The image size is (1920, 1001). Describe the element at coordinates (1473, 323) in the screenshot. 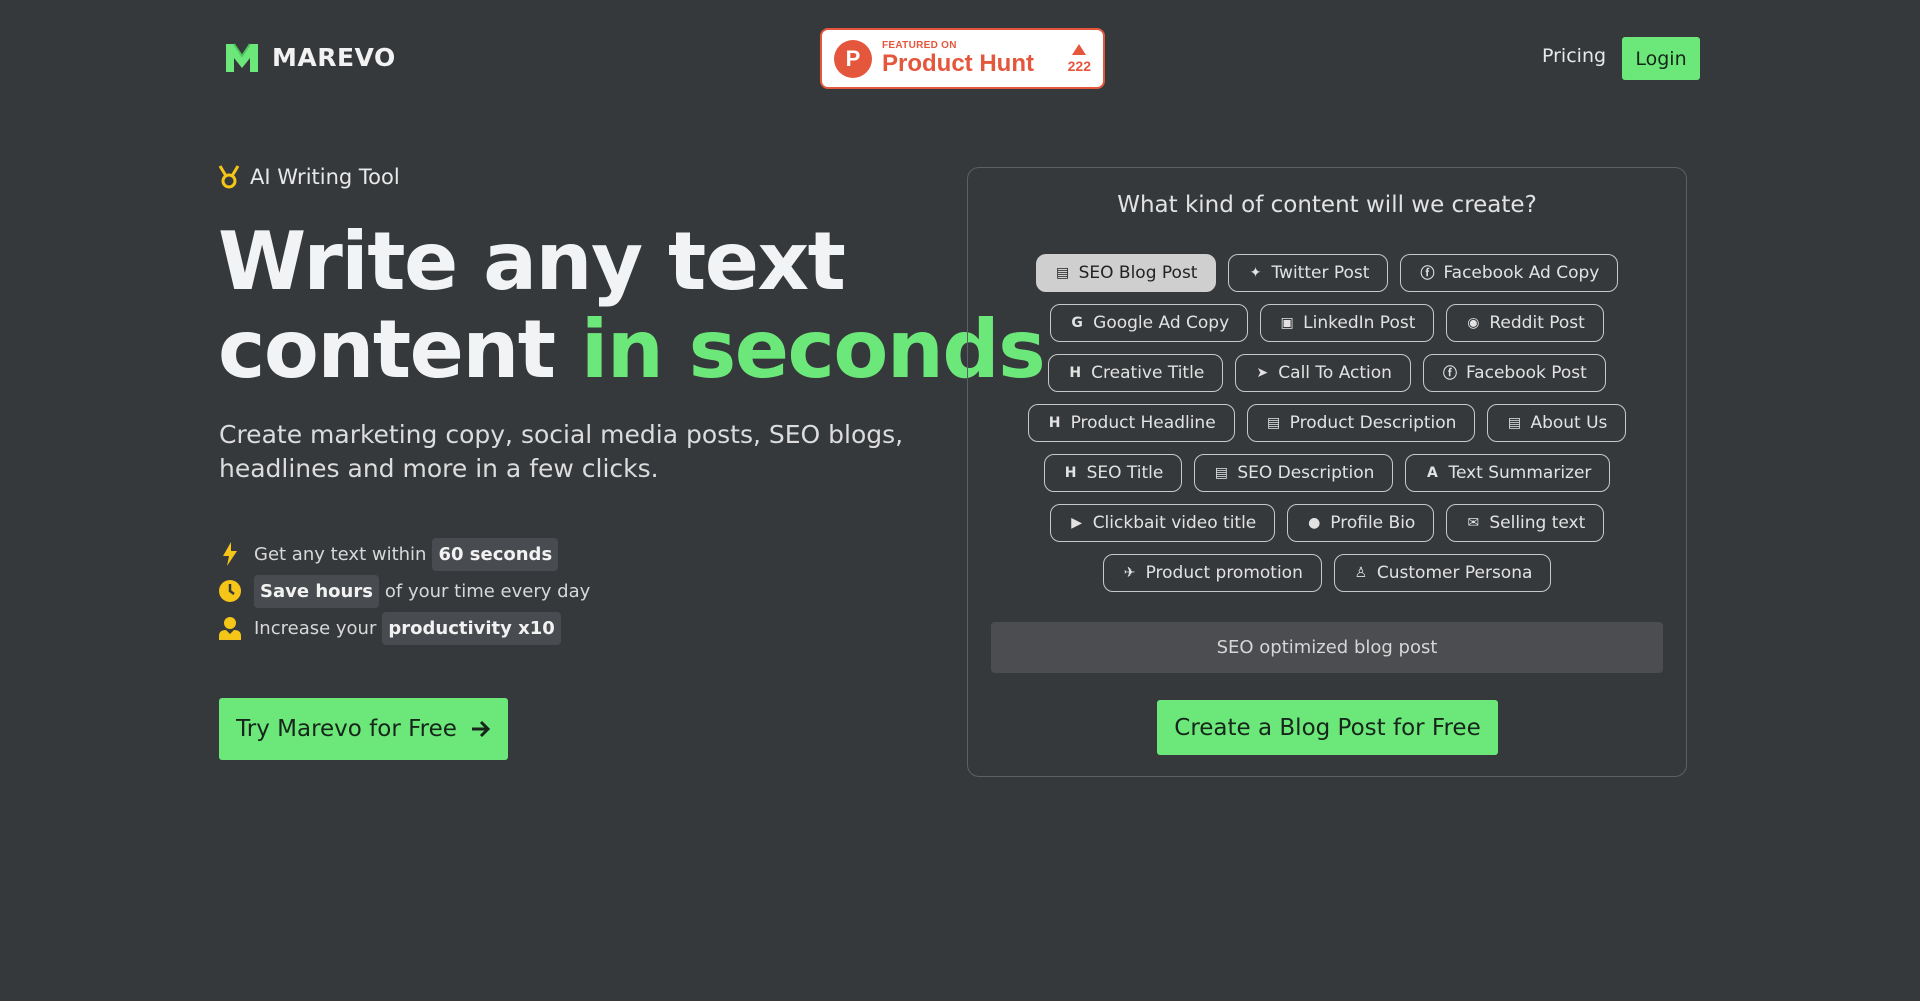

I see `reddit-icon: ◉` at that location.